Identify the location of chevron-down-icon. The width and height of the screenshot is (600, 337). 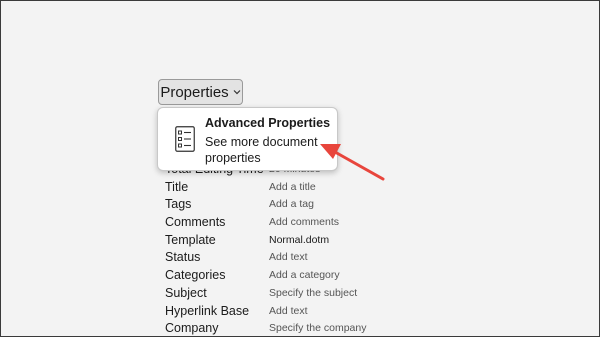
(237, 92).